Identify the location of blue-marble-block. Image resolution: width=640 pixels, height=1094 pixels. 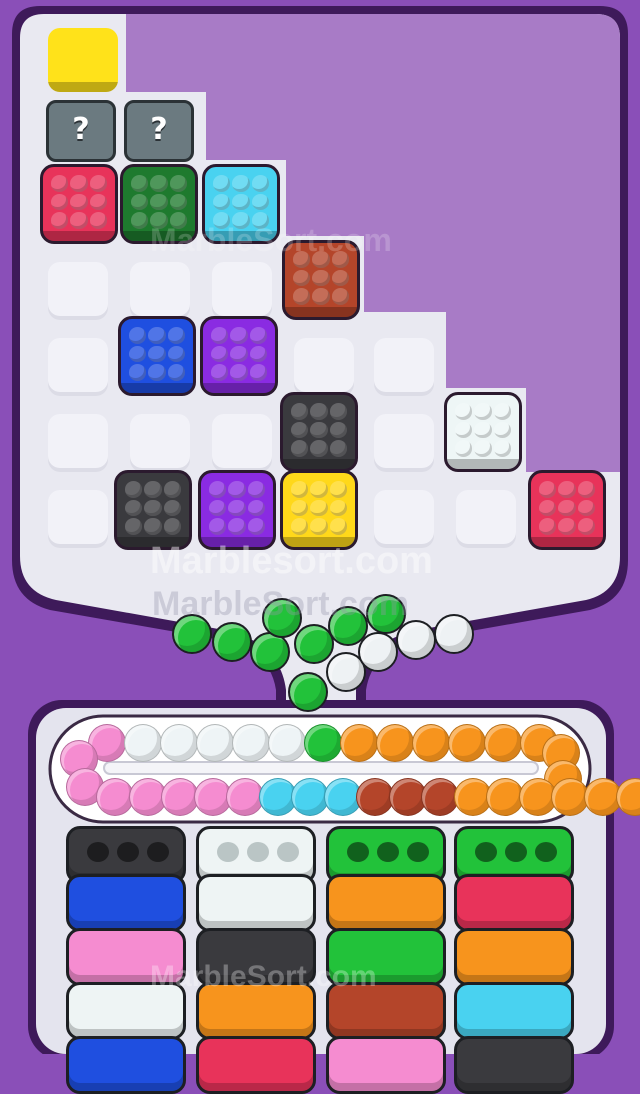
(157, 356).